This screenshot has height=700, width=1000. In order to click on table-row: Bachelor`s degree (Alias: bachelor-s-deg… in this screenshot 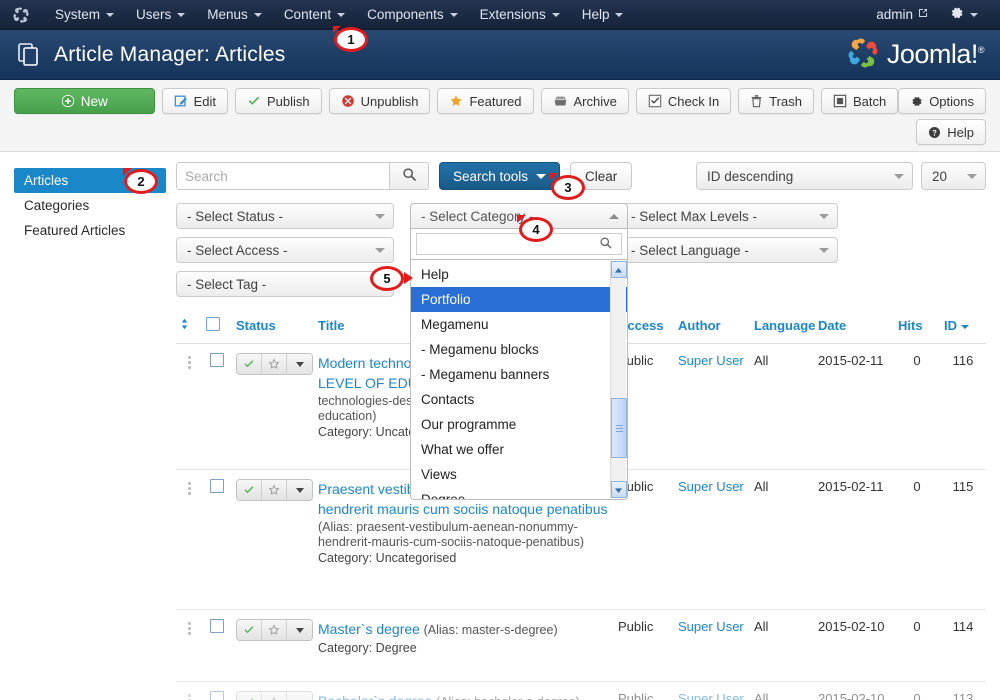, I will do `click(581, 690)`.